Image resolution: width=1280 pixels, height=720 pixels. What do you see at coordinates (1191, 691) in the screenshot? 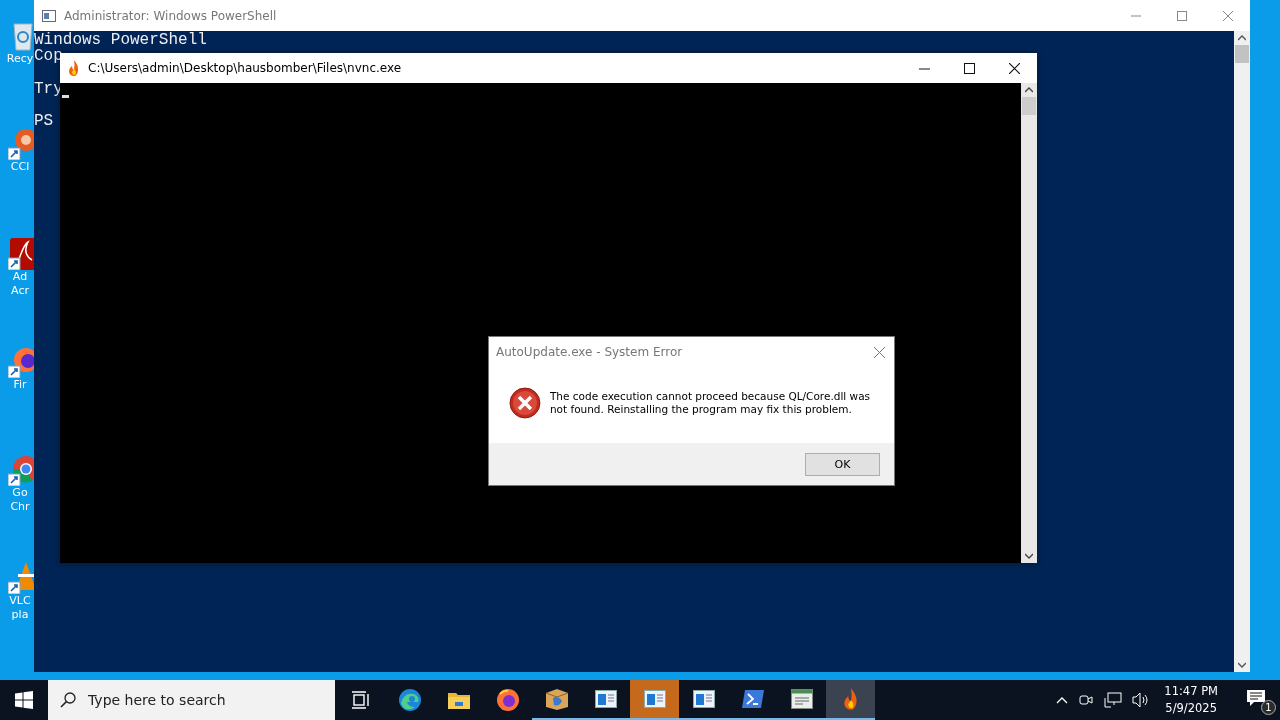
I see `clock-time: 11:47 PM` at bounding box center [1191, 691].